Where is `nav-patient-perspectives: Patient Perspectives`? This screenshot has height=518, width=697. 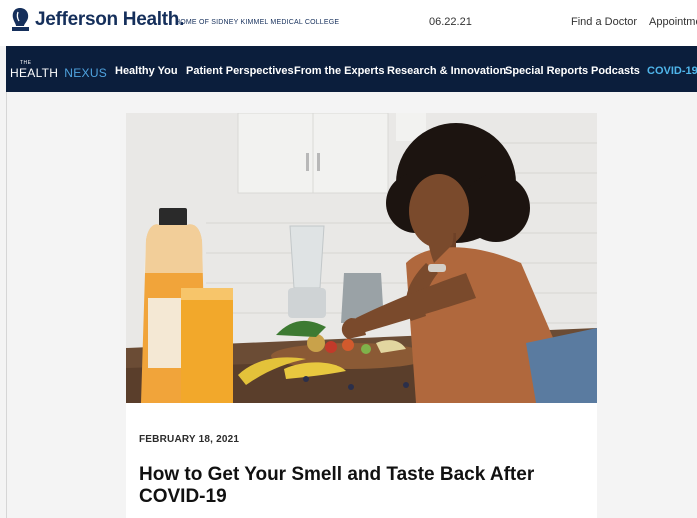
nav-patient-perspectives: Patient Perspectives is located at coordinates (240, 71).